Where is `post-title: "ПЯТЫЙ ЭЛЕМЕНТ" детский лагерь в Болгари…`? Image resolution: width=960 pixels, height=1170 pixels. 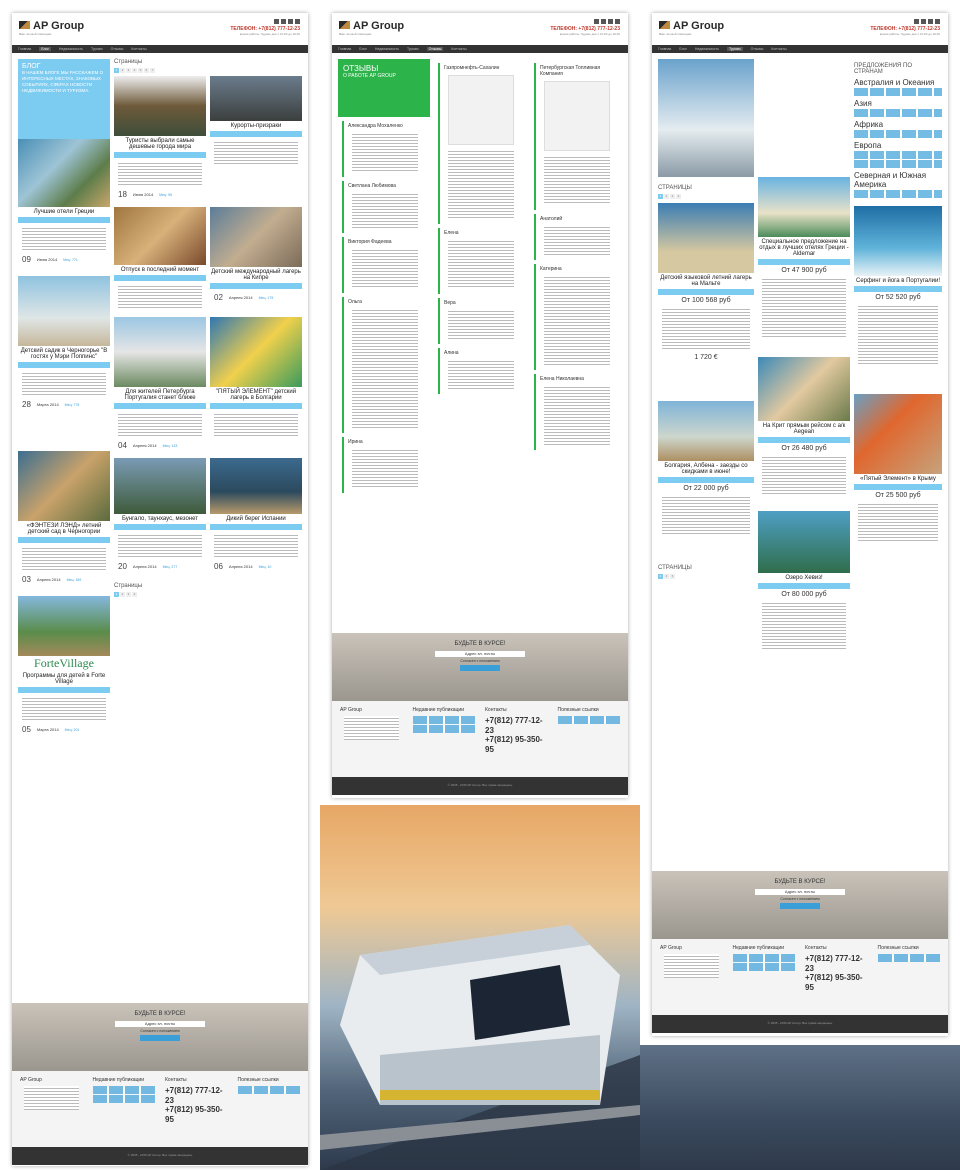 post-title: "ПЯТЫЙ ЭЛЕМЕНТ" детский лагерь в Болгари… is located at coordinates (256, 395).